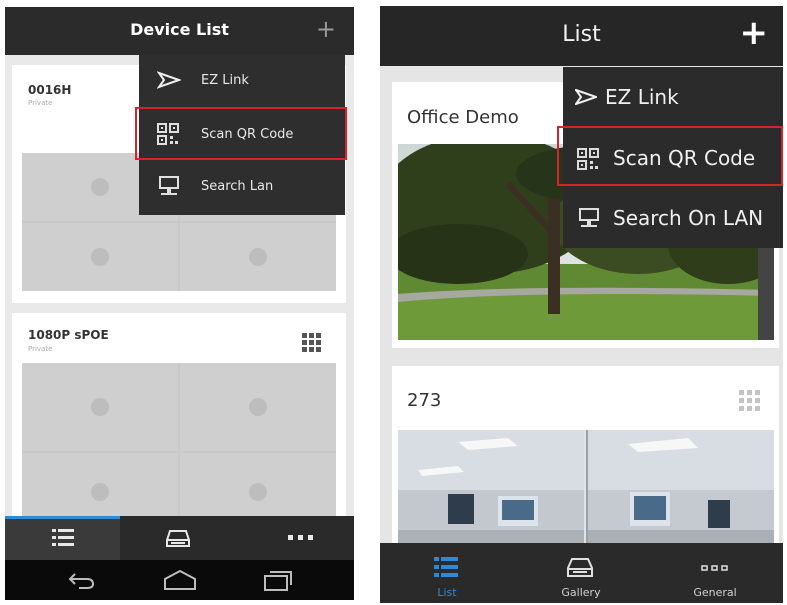 The width and height of the screenshot is (787, 605). I want to click on bottom-tab-bar: List Gallery General, so click(581, 573).